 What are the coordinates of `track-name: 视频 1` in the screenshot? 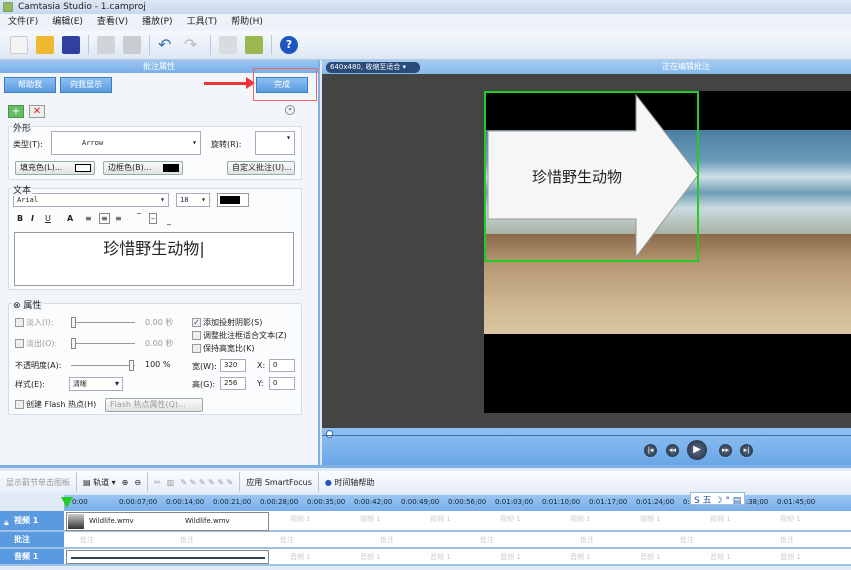 It's located at (32, 520).